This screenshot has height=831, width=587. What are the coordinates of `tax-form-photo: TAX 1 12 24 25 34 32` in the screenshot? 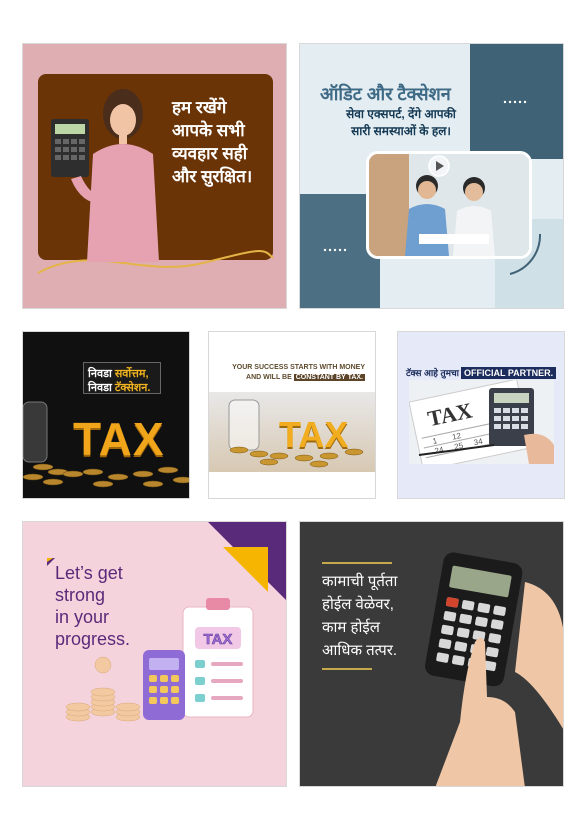 It's located at (481, 422).